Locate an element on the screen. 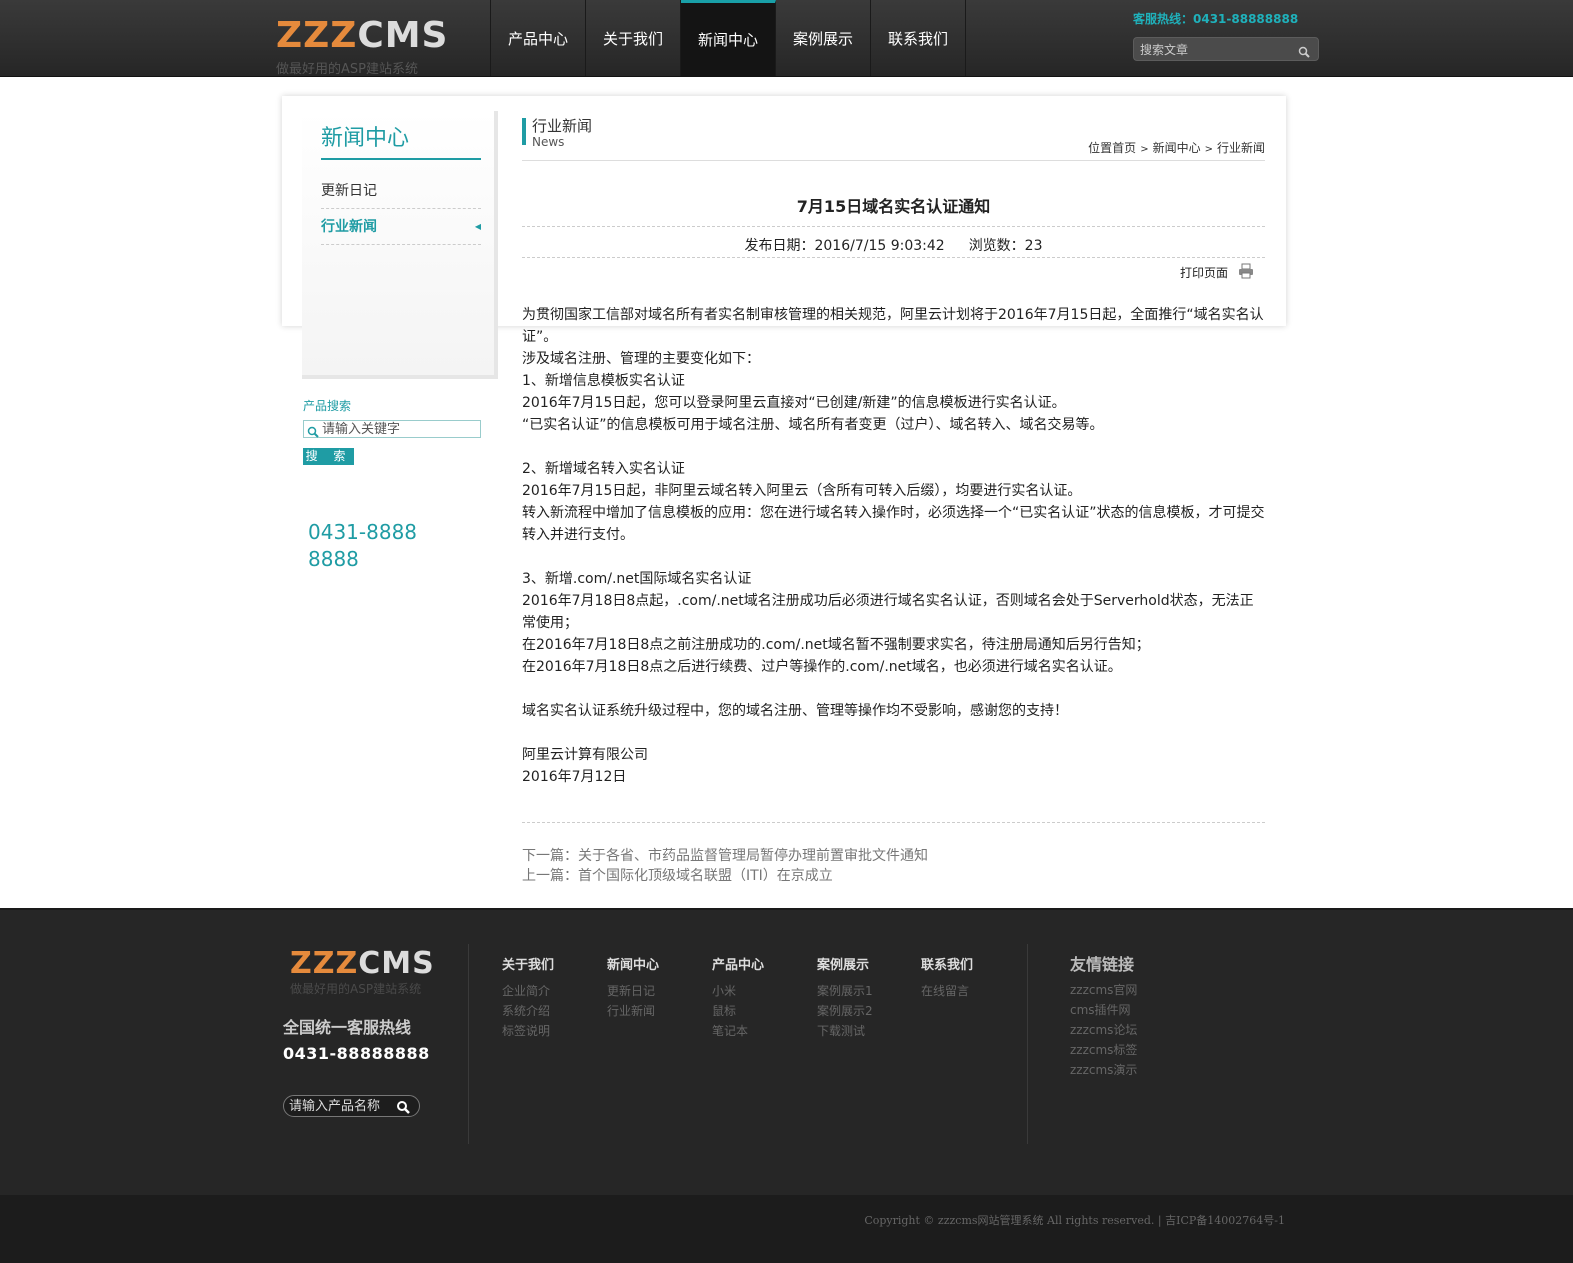 Image resolution: width=1573 pixels, height=1263 pixels. sidebar-item-update-log: 更新日记 is located at coordinates (401, 191).